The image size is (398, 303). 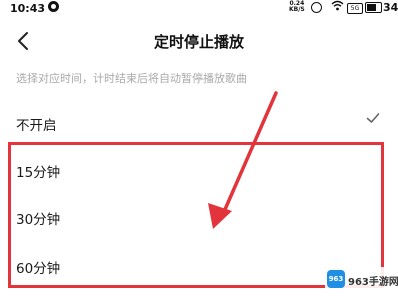 I want to click on alarm-icon, so click(x=316, y=7).